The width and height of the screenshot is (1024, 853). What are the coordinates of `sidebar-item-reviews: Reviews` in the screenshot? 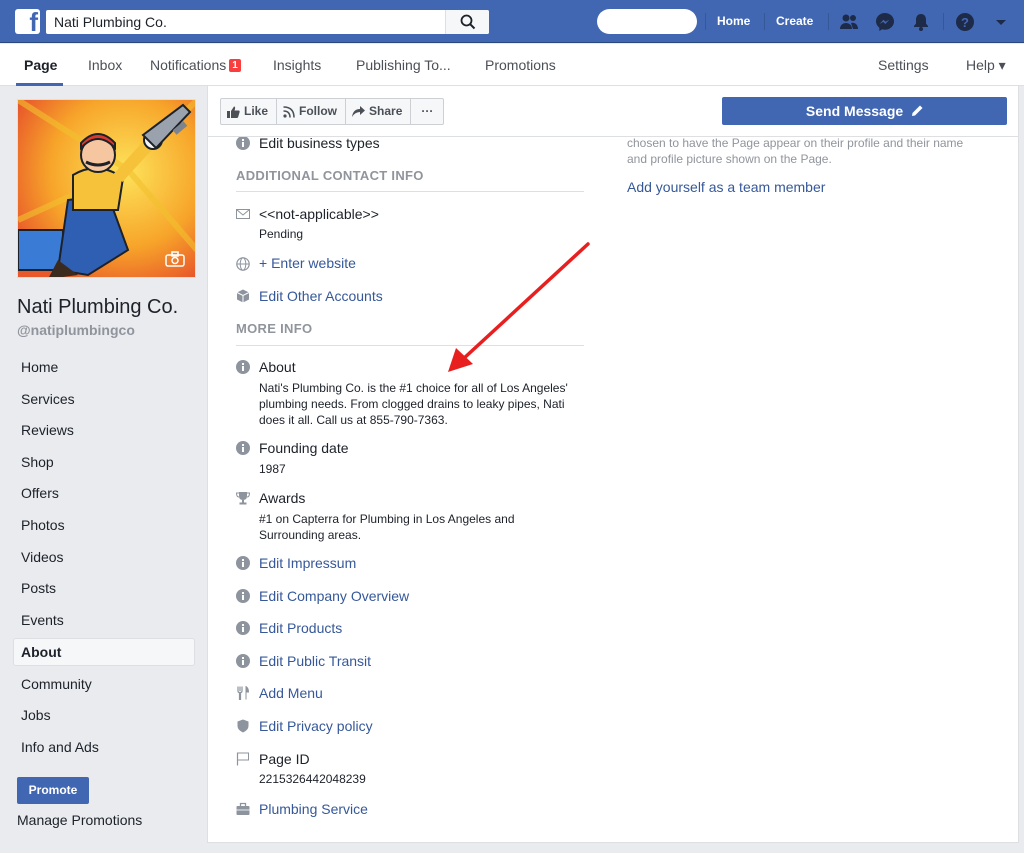 It's located at (104, 430).